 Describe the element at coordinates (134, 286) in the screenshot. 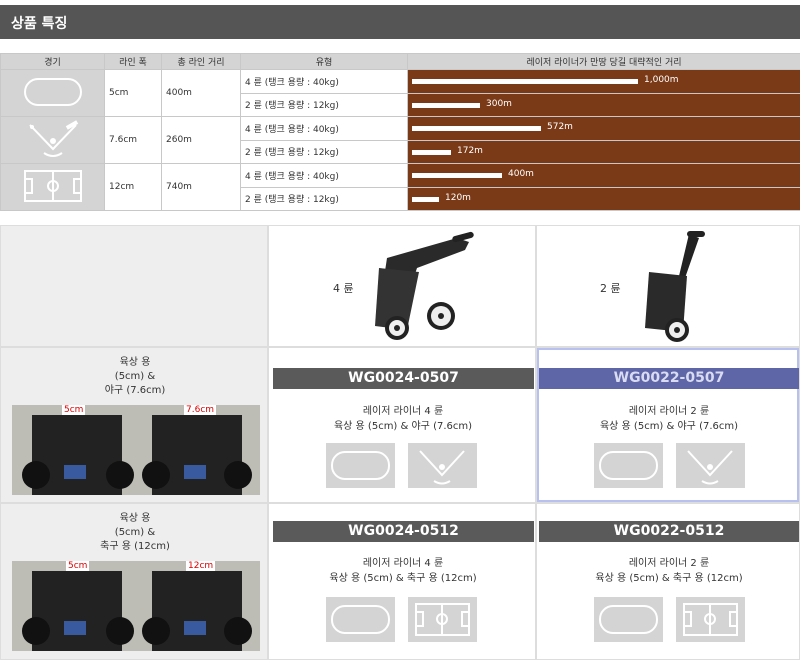

I see `grid-corner` at that location.